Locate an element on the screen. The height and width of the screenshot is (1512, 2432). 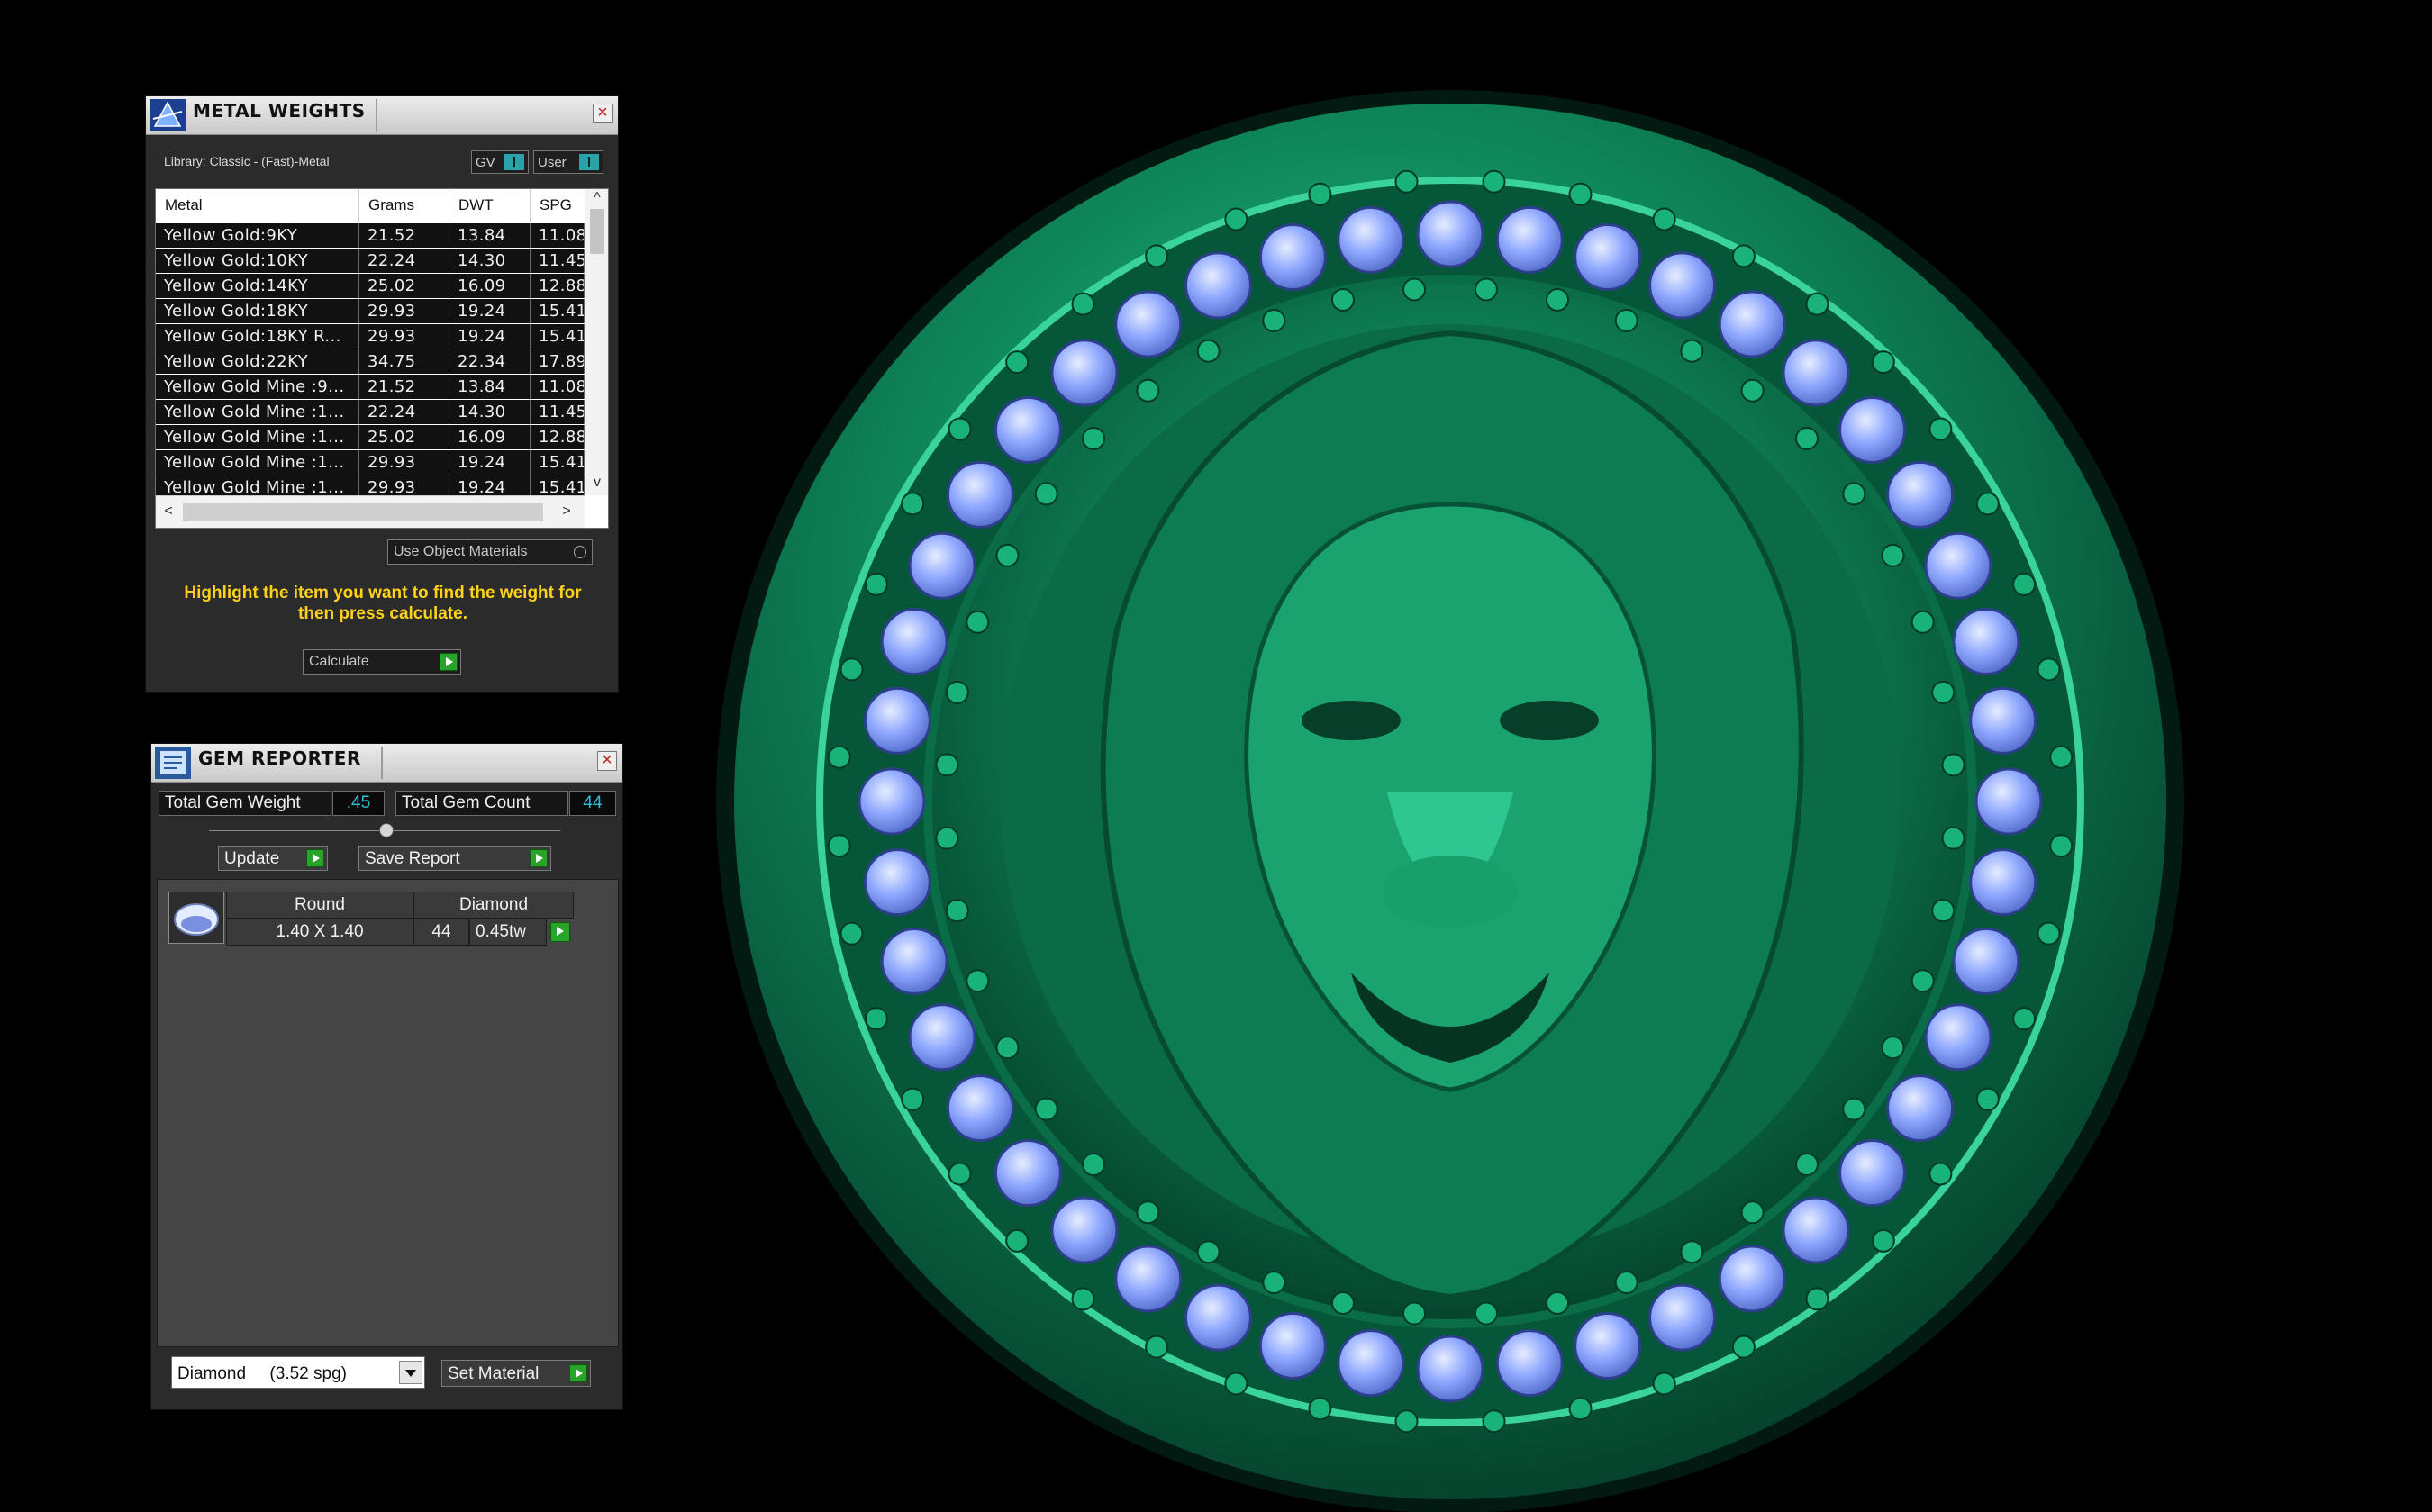
gem-shape-cell: Round is located at coordinates (319, 905).